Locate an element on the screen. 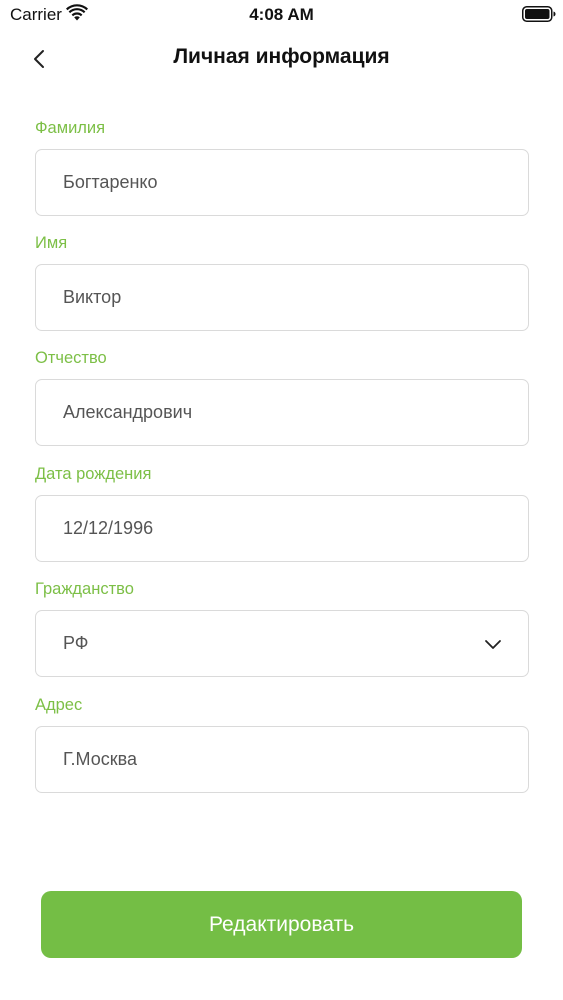  status-time: 4:08 AM is located at coordinates (281, 14).